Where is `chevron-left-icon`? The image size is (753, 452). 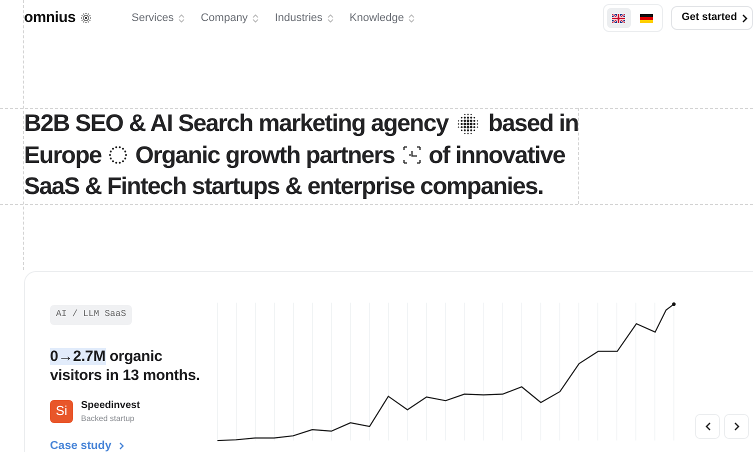
chevron-left-icon is located at coordinates (707, 426).